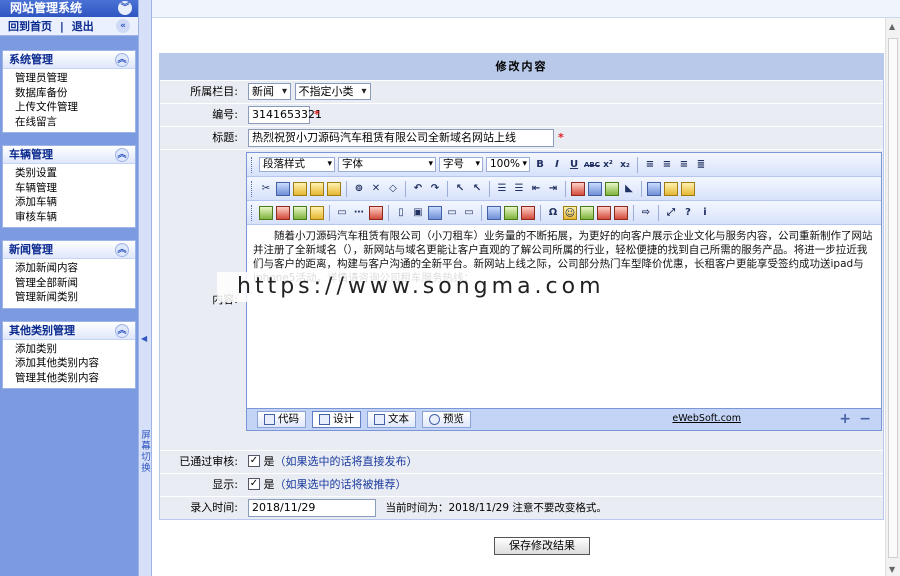 The width and height of the screenshot is (900, 576). I want to click on menu-item-news-categories: 管理新闻类别, so click(75, 297).